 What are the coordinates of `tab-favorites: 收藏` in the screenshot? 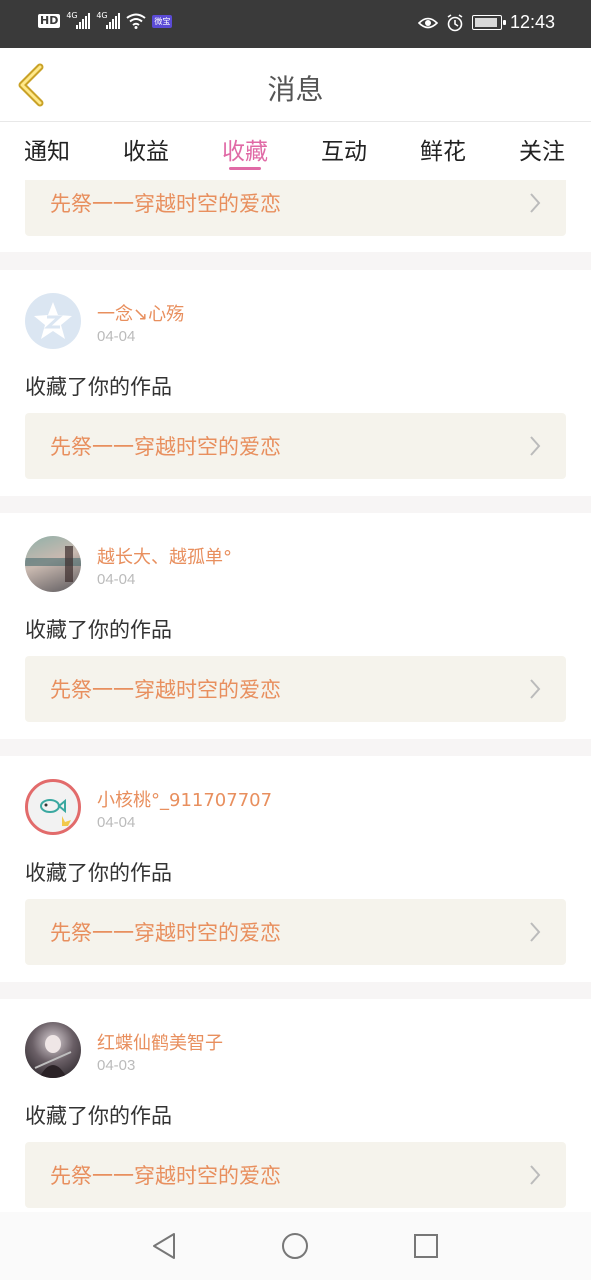 It's located at (245, 149).